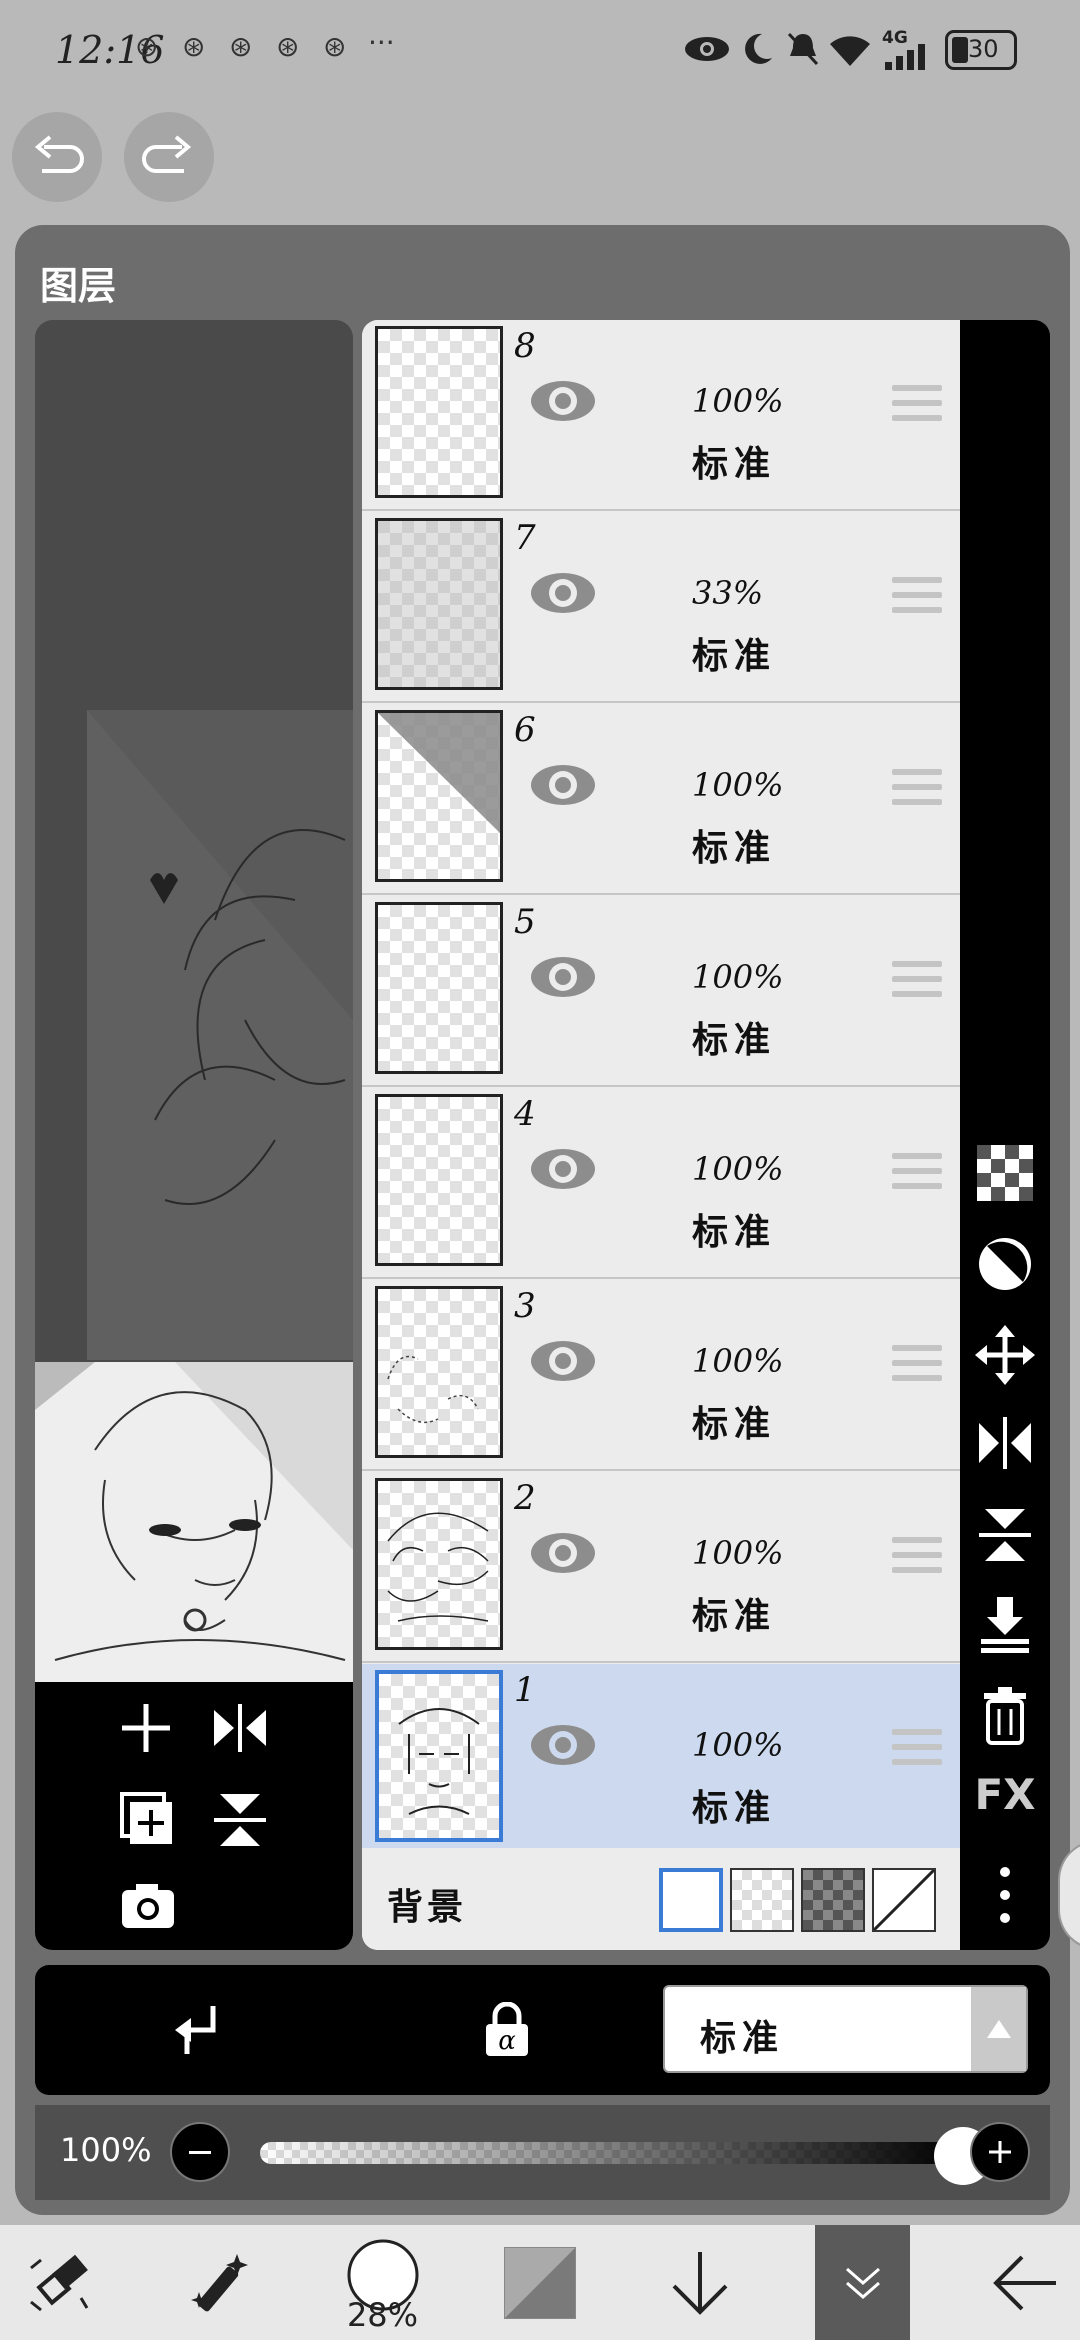 The image size is (1080, 2340). I want to click on flip-vertical-button, so click(240, 1820).